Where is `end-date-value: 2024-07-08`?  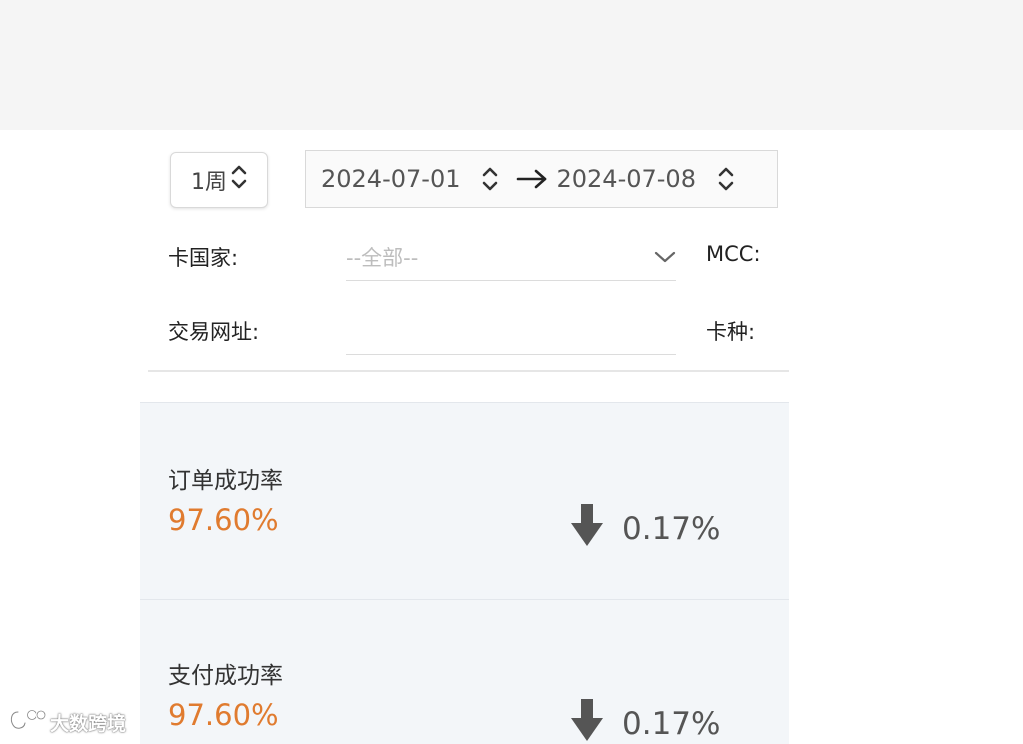
end-date-value: 2024-07-08 is located at coordinates (626, 179).